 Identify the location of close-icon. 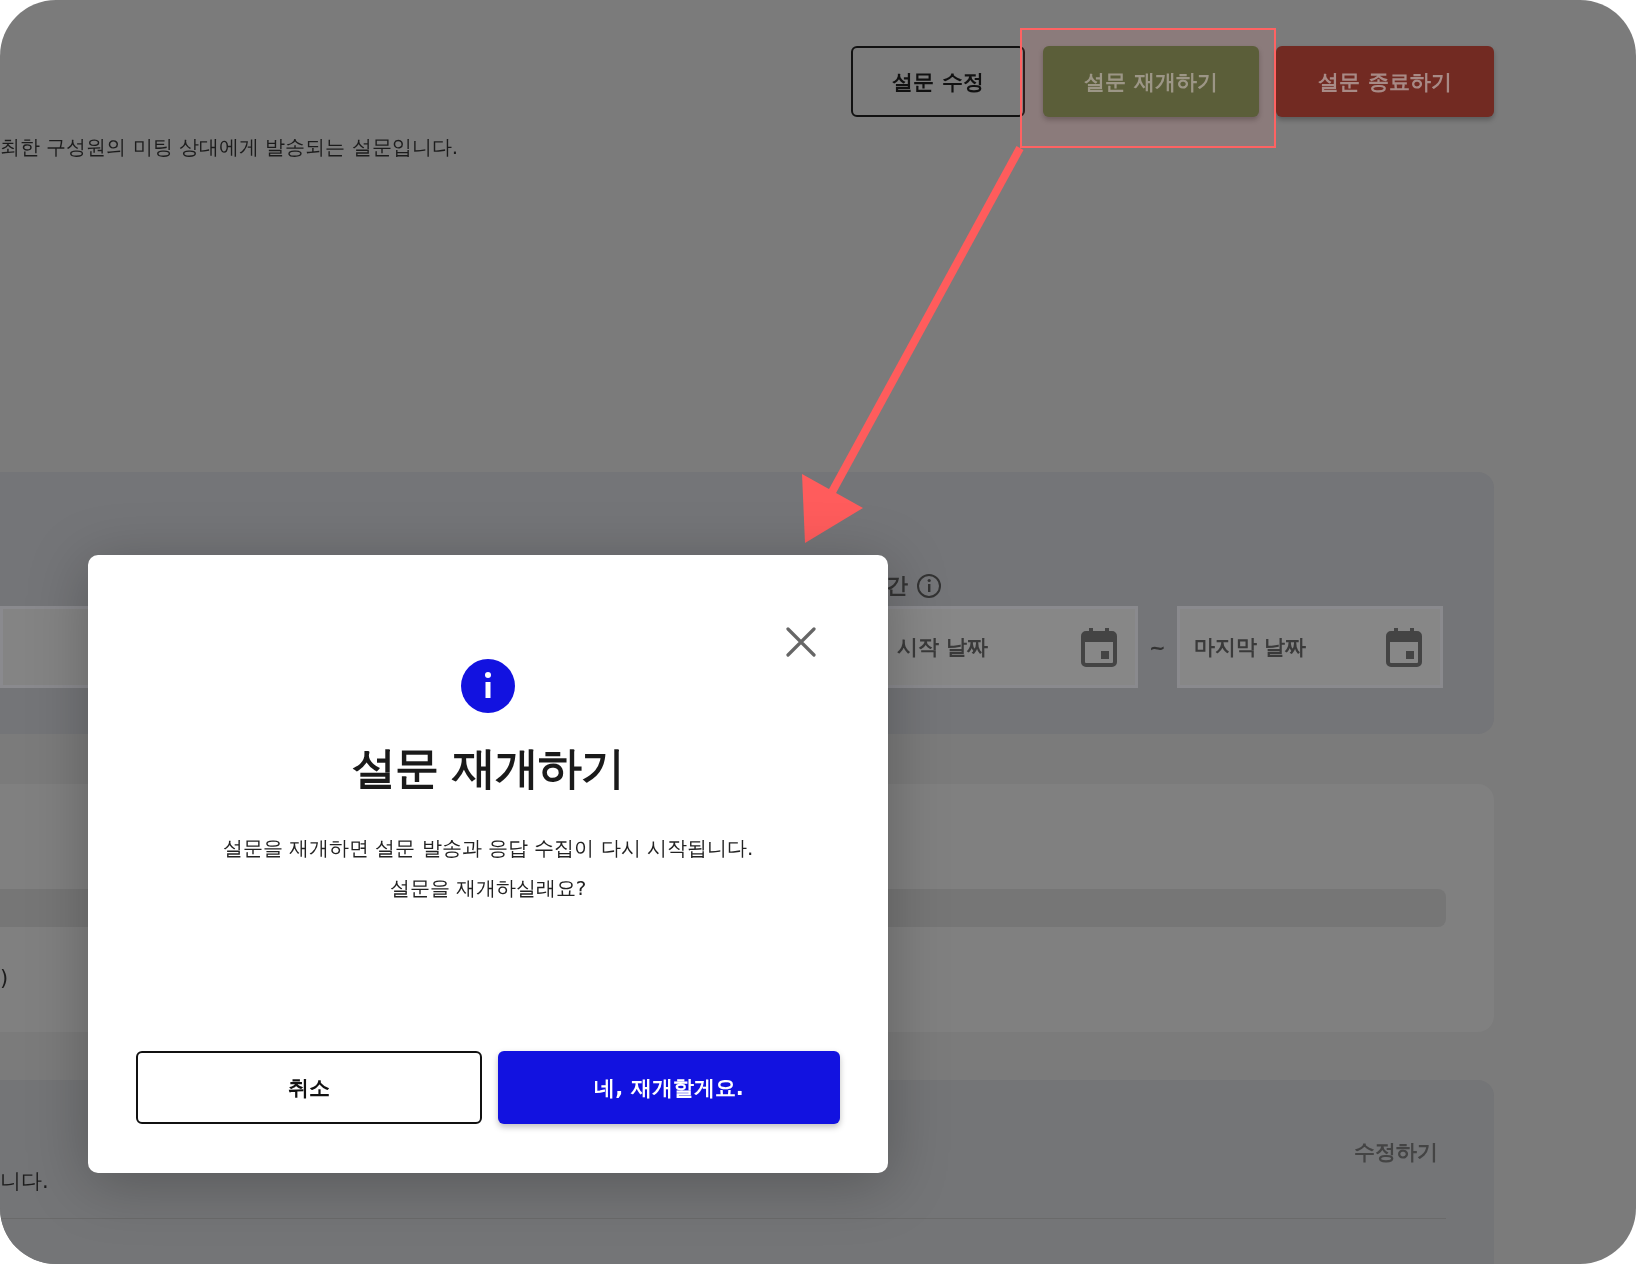
(801, 642).